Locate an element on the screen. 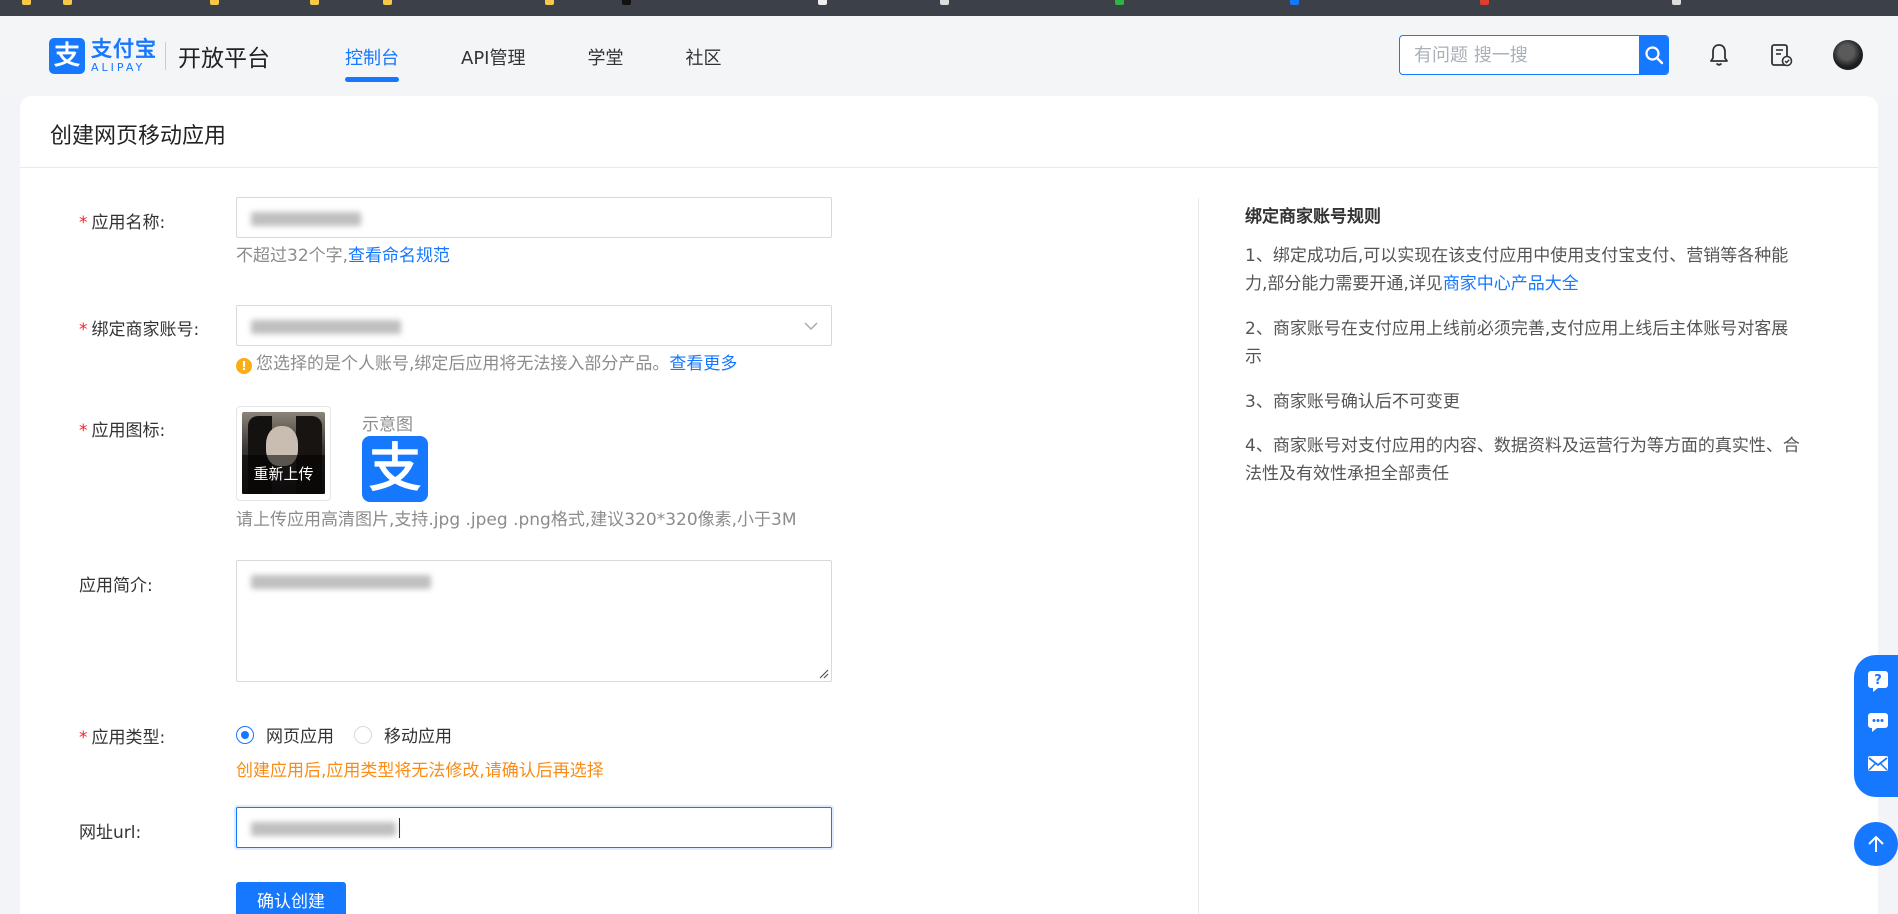  logo-name-en: ALIPAY is located at coordinates (118, 67).